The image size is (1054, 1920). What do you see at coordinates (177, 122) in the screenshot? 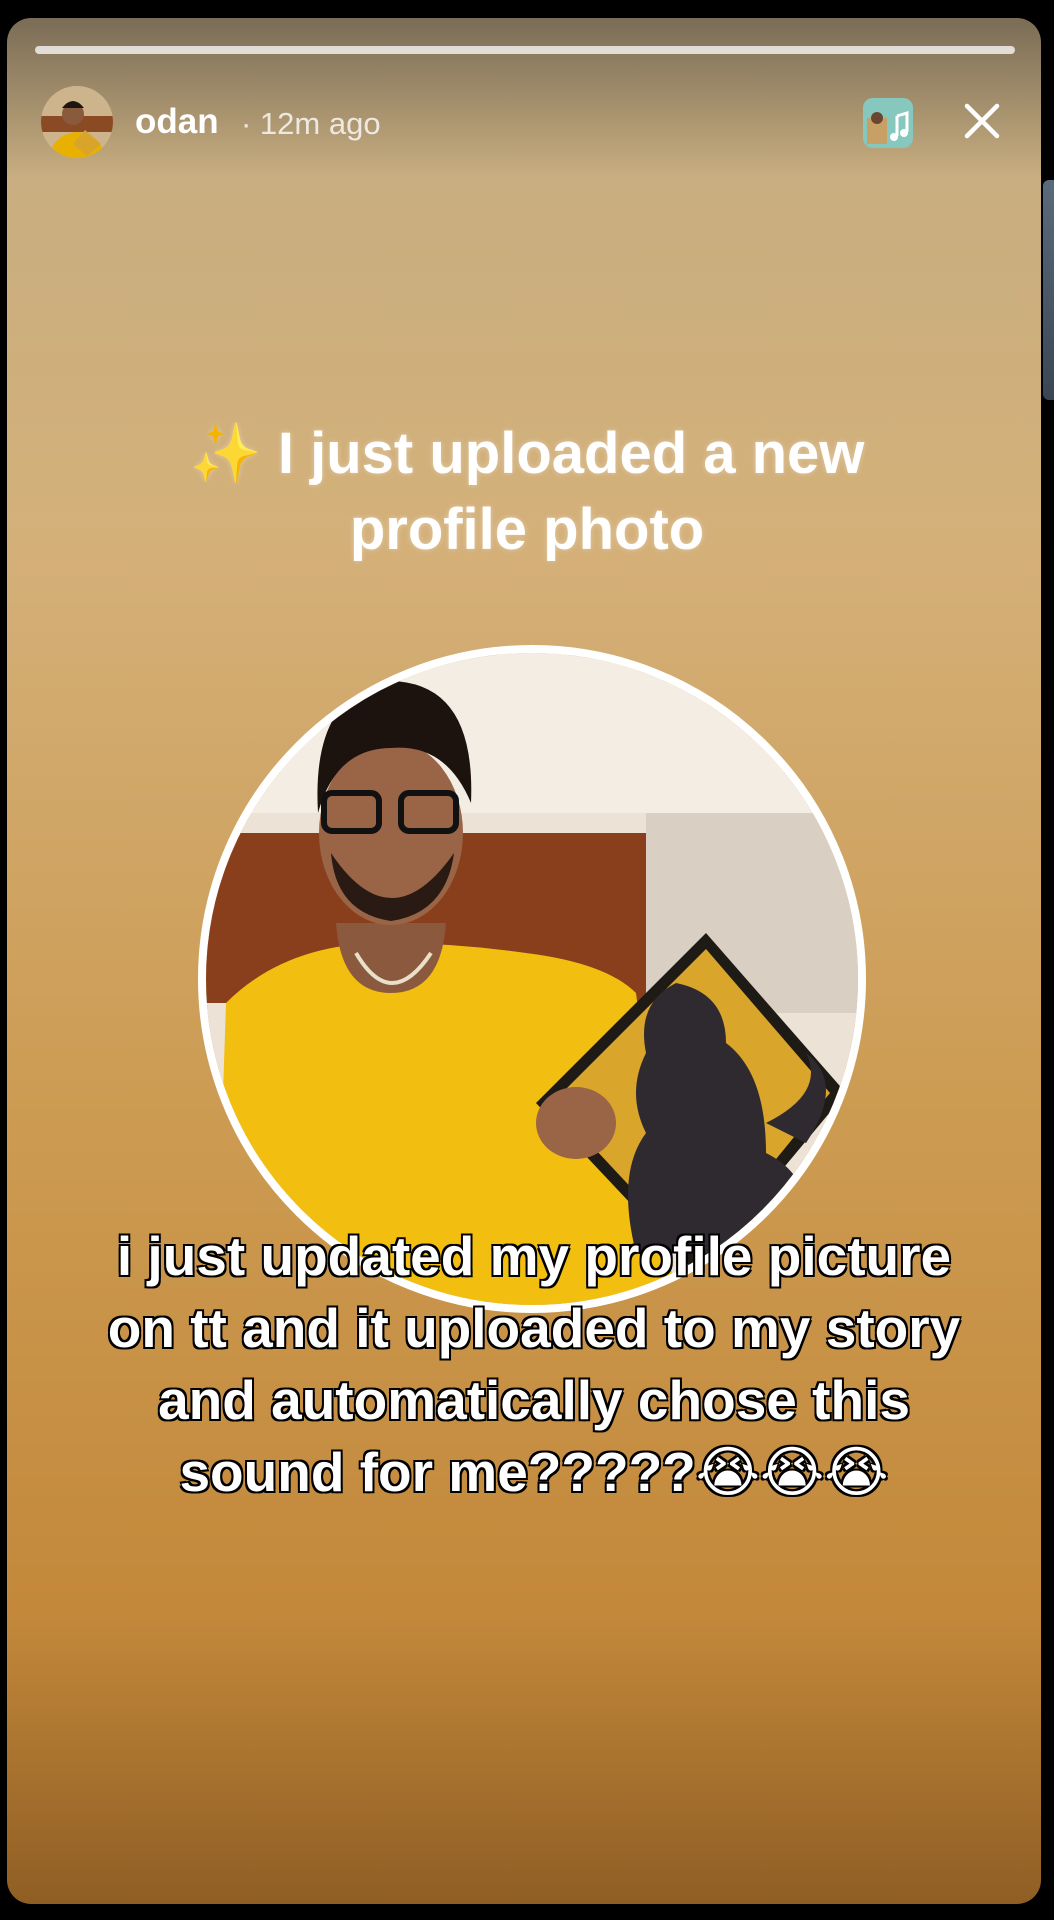
I see `story-username: odan` at bounding box center [177, 122].